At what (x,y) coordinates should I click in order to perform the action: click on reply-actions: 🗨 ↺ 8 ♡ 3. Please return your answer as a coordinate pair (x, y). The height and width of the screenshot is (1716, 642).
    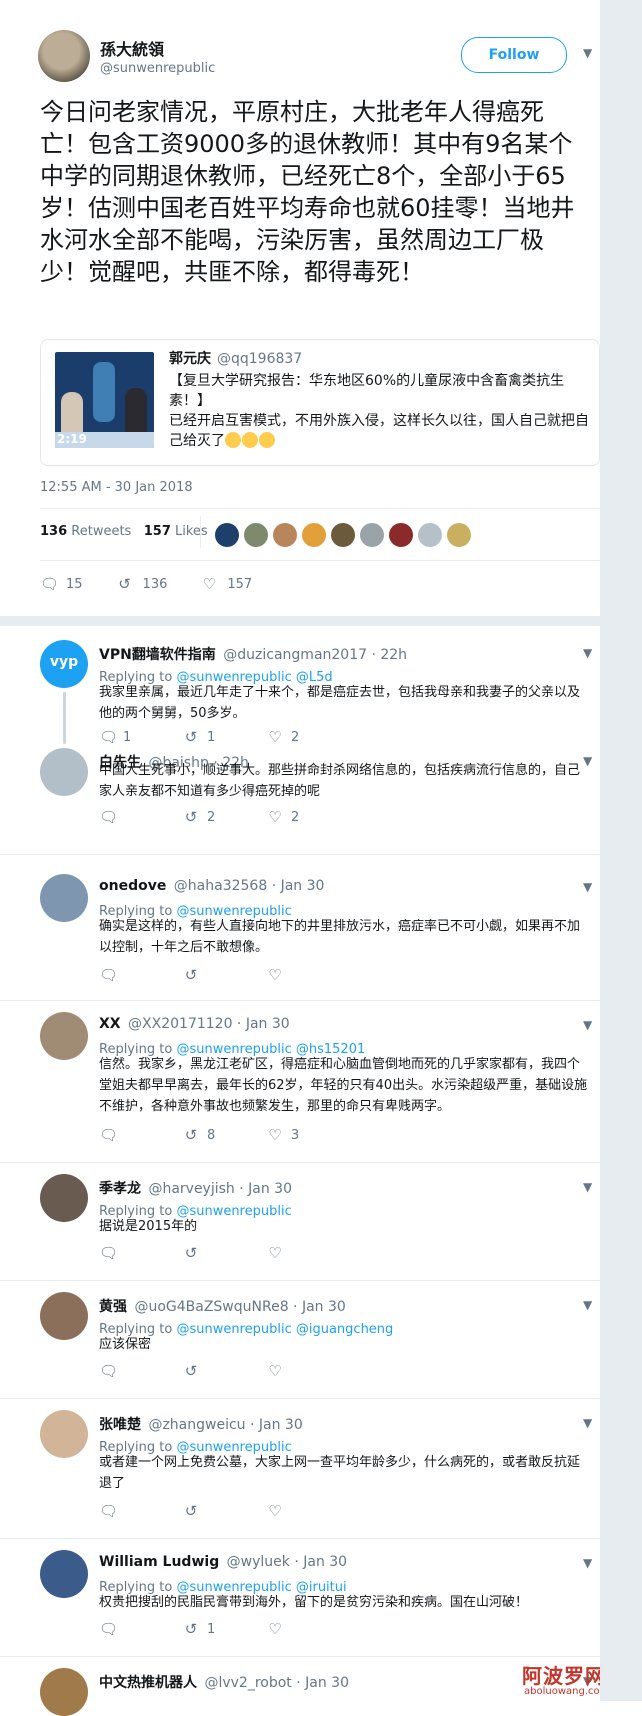
    Looking at the image, I should click on (225, 1135).